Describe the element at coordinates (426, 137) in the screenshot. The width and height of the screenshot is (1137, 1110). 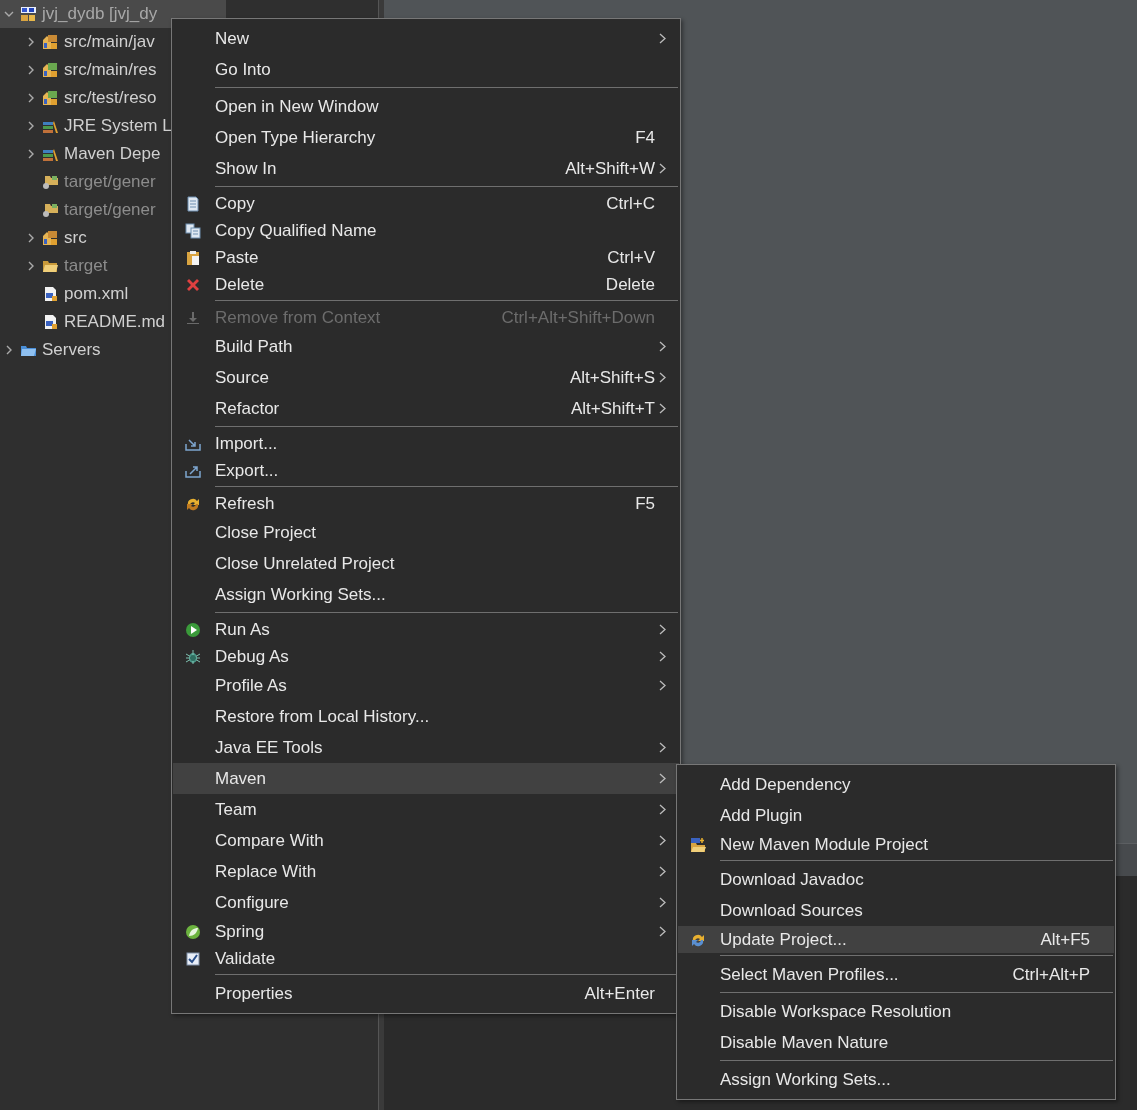
I see `menu-item: Open Type Hierarchy F4` at that location.